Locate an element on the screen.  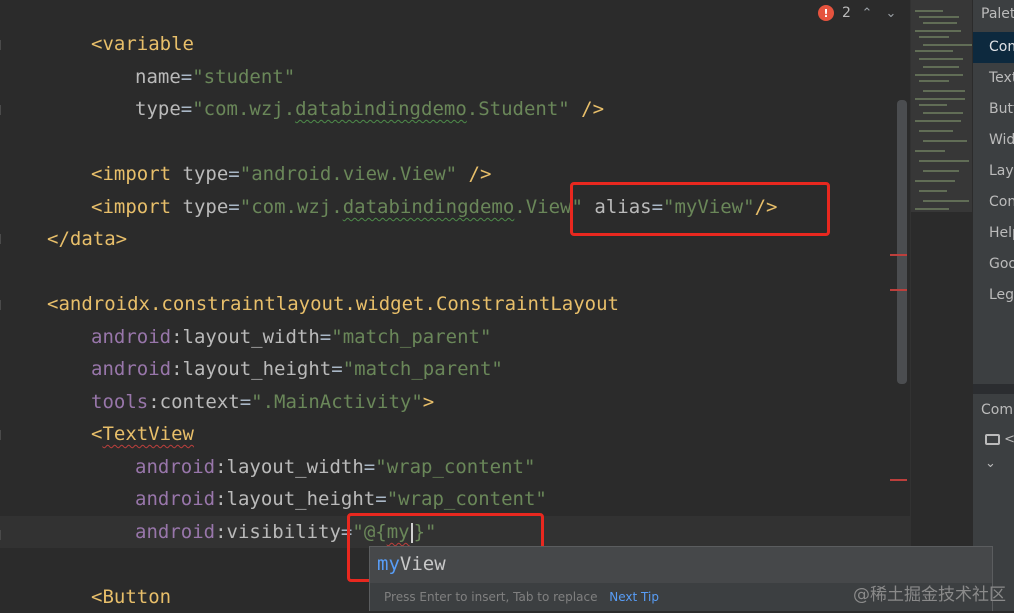
error-icon: ! is located at coordinates (826, 13).